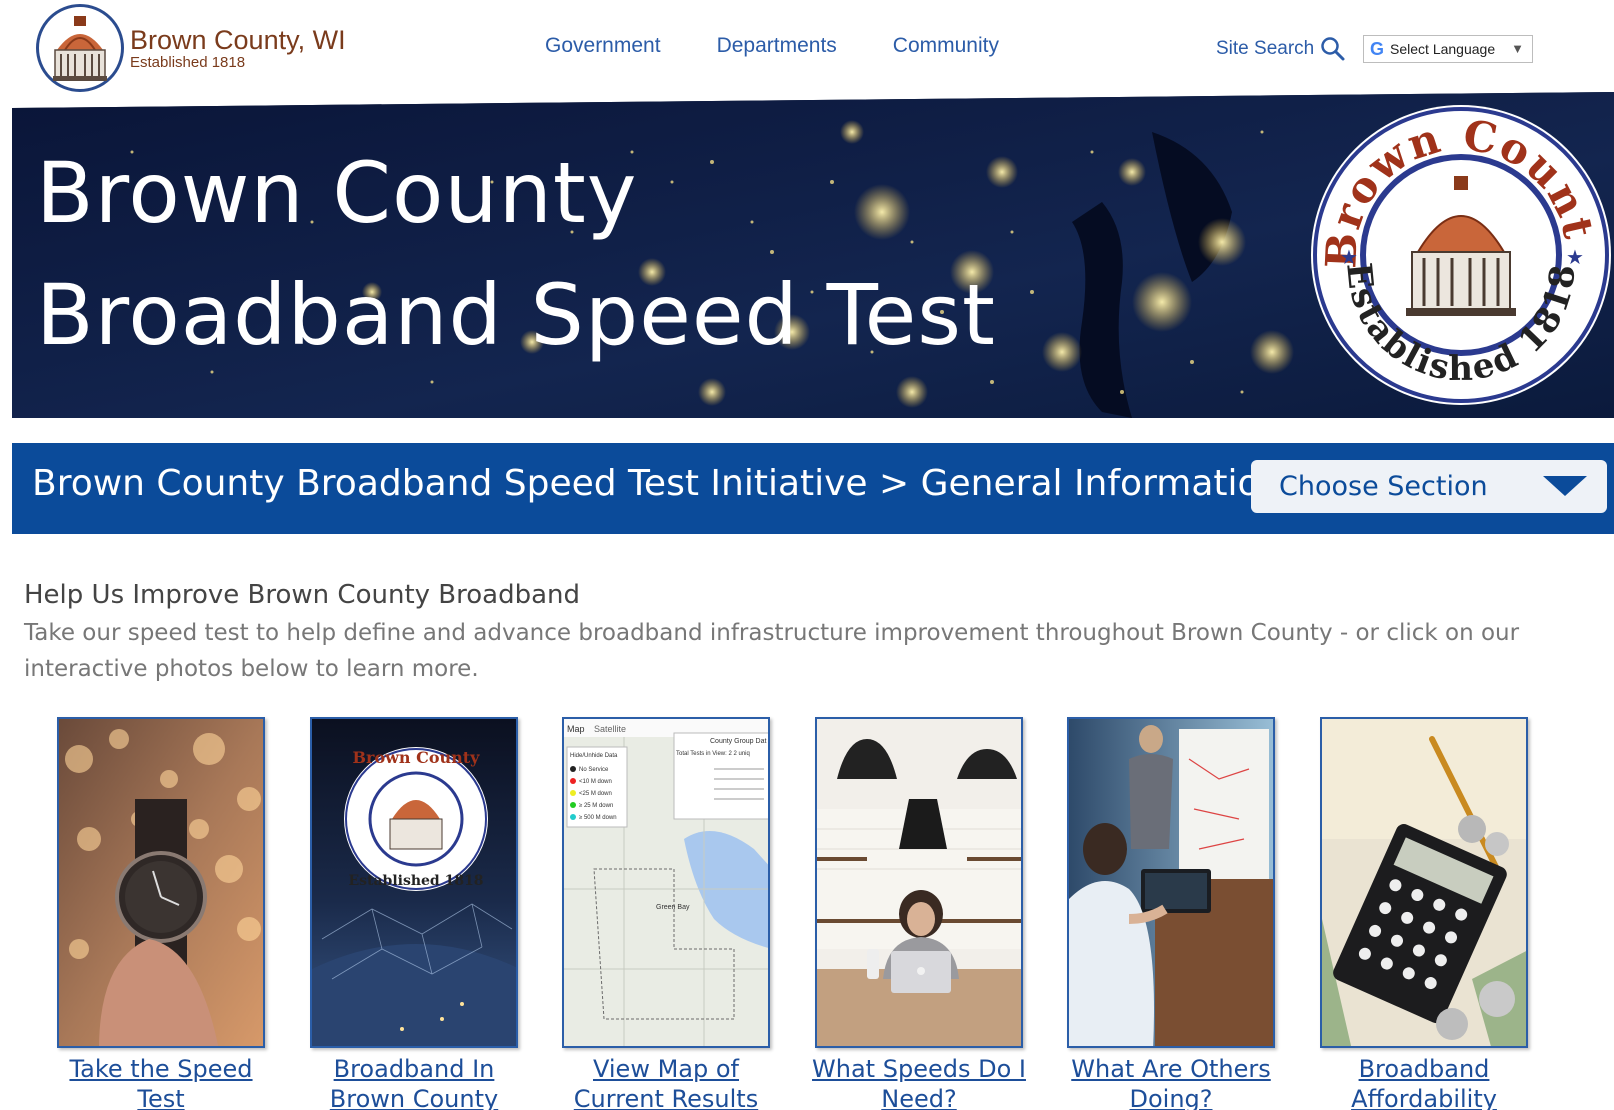  I want to click on card-caption-line2: Affordability, so click(1424, 1097).